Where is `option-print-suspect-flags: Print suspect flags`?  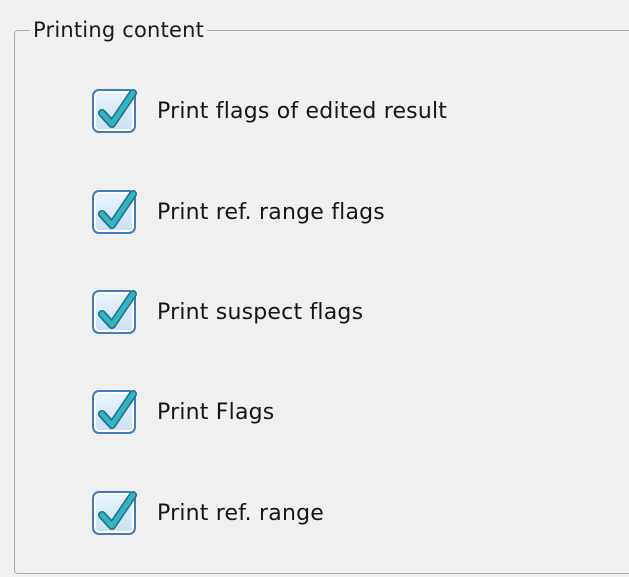 option-print-suspect-flags: Print suspect flags is located at coordinates (227, 312).